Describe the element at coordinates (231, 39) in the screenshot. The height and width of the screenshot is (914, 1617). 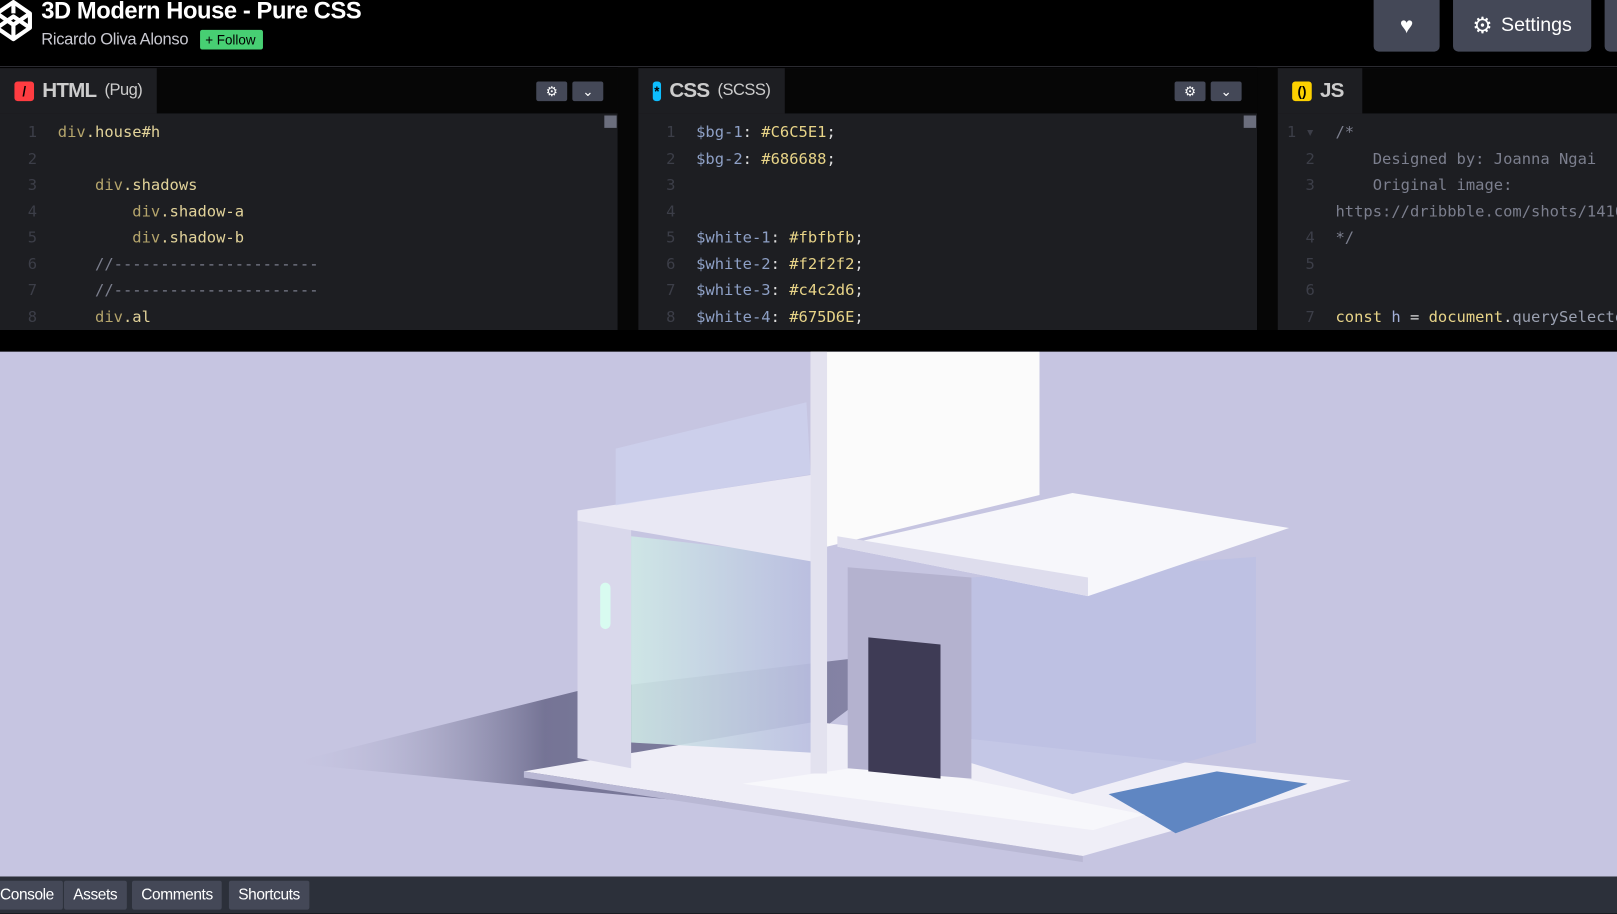
I see `follow-button: + Follow` at that location.